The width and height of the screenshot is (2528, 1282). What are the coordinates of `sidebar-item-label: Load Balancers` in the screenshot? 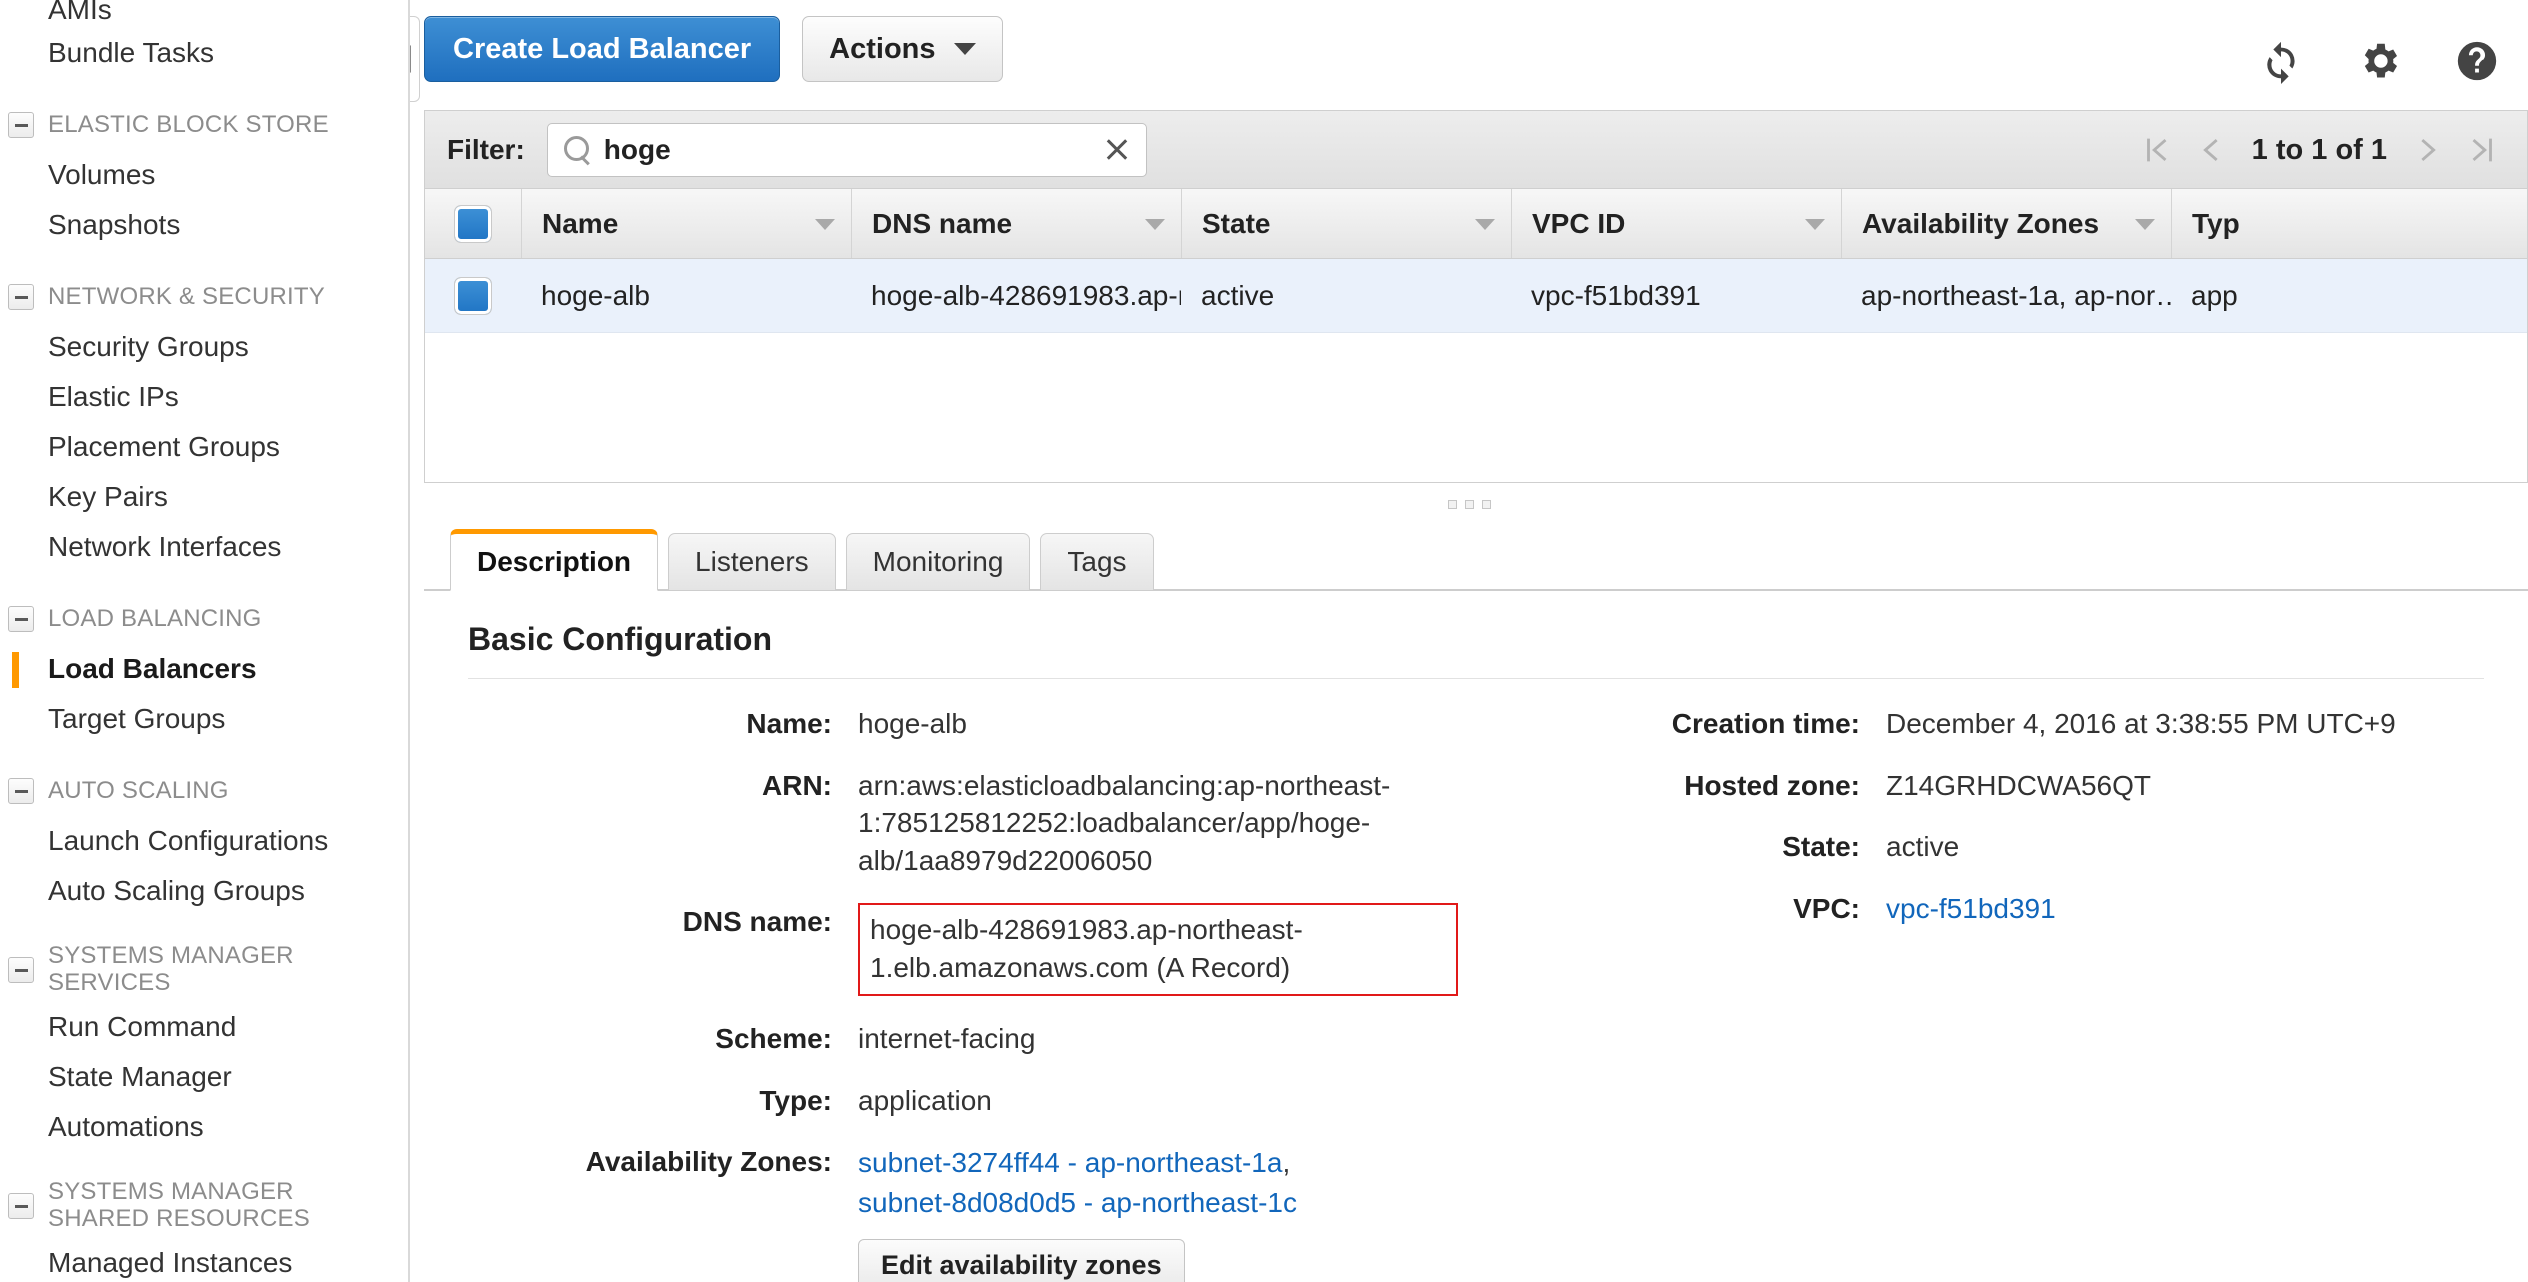 It's located at (152, 668).